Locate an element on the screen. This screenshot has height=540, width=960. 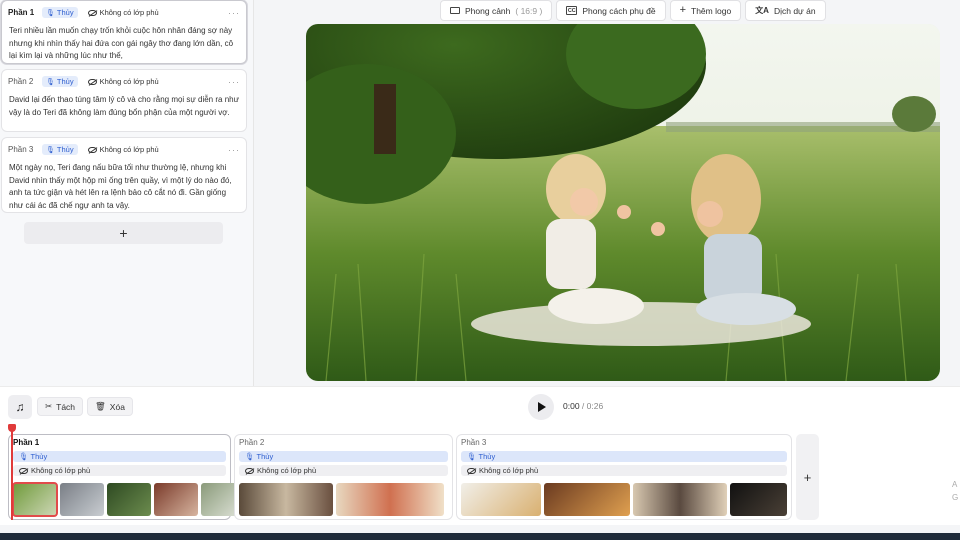
scene-label: Phần 1 is located at coordinates (21, 12).